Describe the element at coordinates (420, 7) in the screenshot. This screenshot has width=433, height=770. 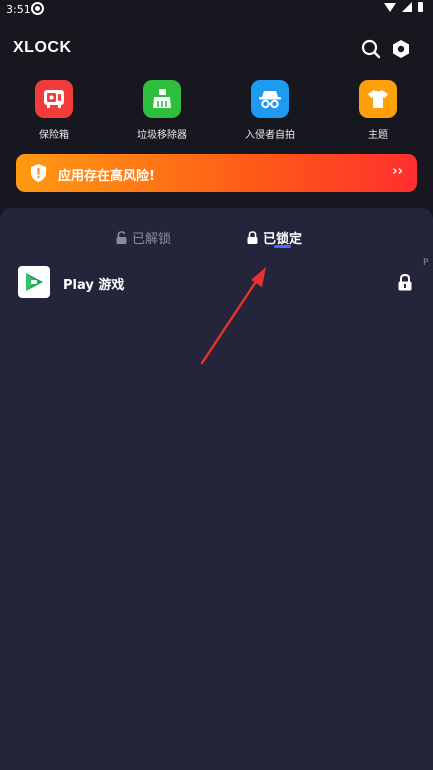
I see `battery-icon` at that location.